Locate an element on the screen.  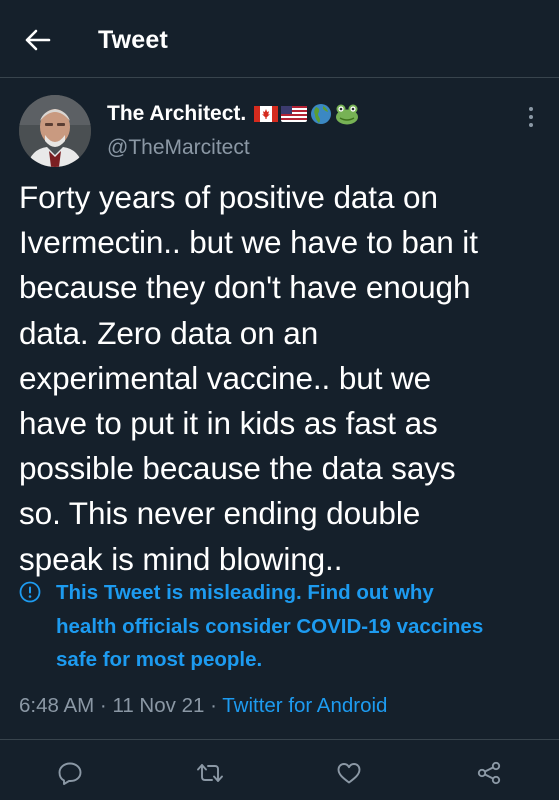
retweet-button is located at coordinates (210, 773).